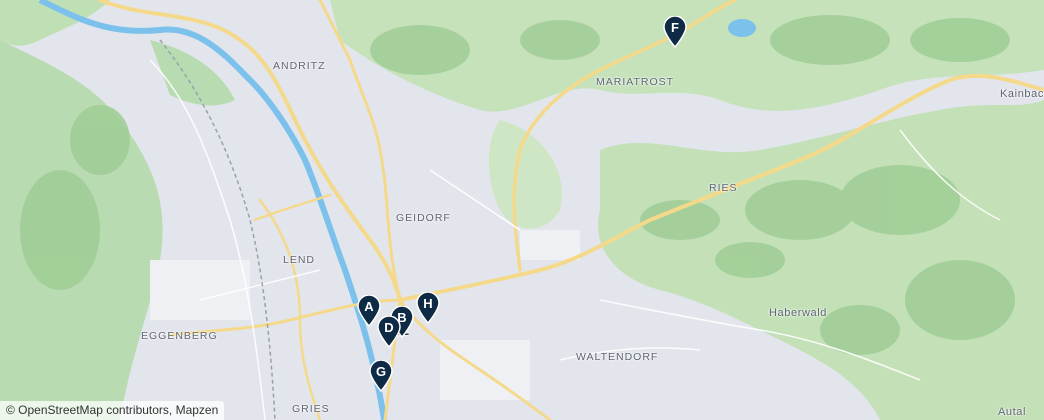  I want to click on map-marker-g: G, so click(381, 376).